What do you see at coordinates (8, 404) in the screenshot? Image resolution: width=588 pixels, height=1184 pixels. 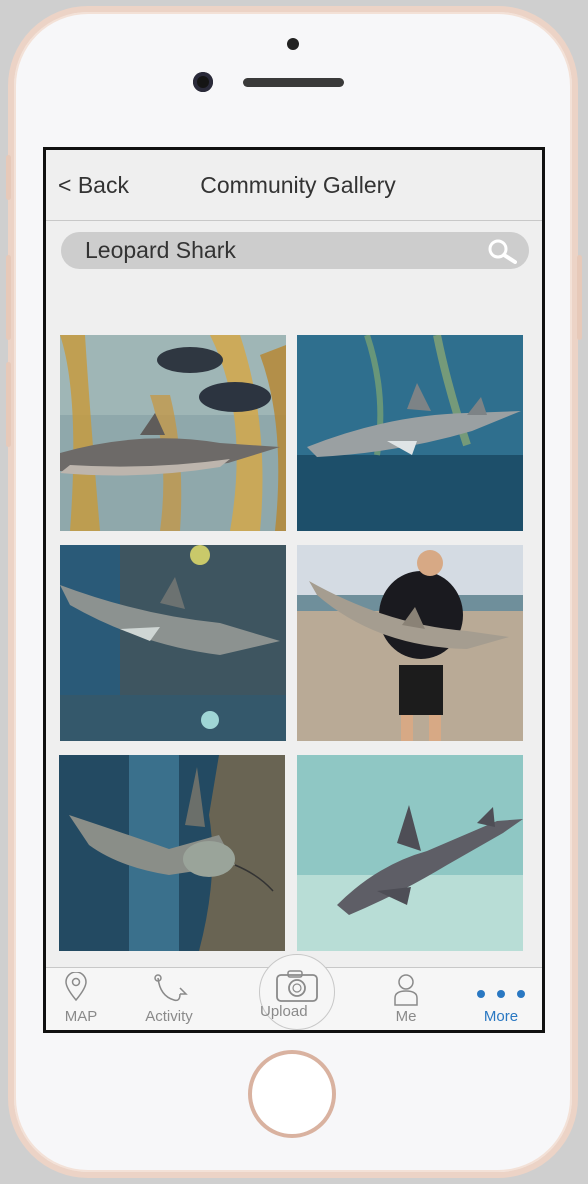 I see `volume-down-button` at bounding box center [8, 404].